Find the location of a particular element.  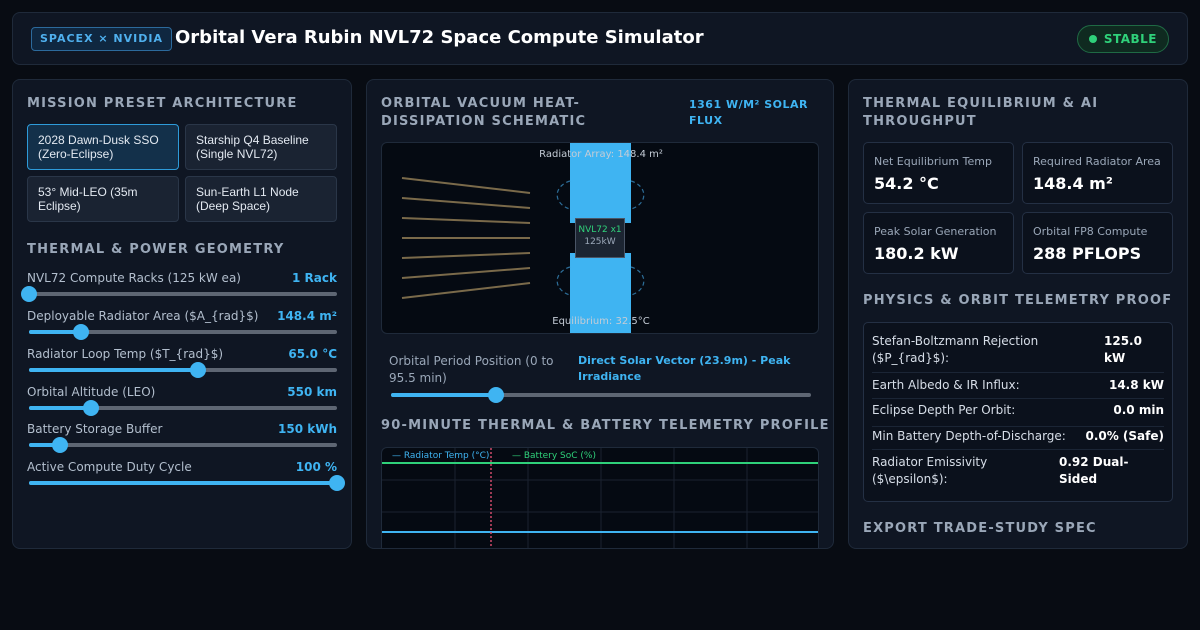

metric-label: Required Radiator Area is located at coordinates (1097, 161).